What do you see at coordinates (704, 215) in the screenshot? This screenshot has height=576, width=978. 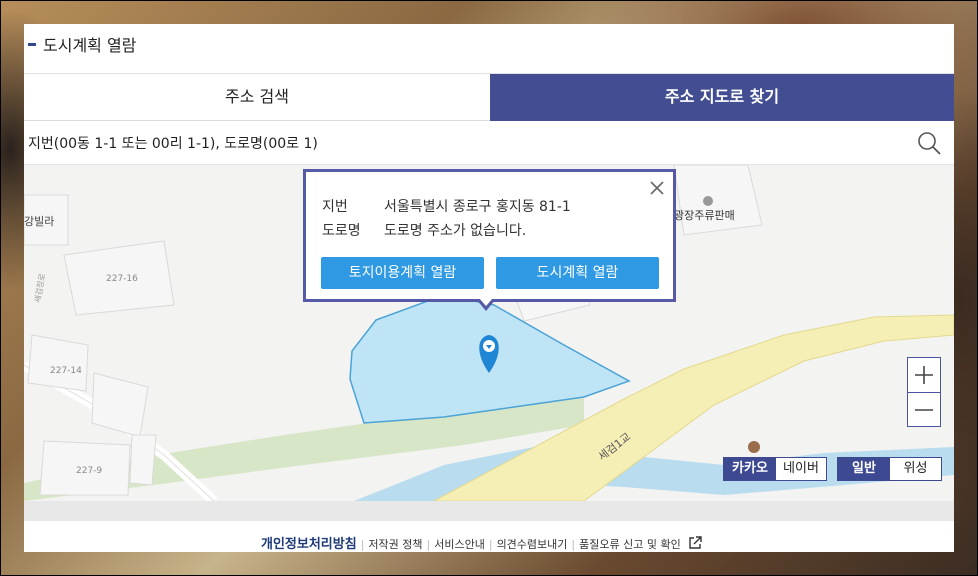 I see `map-label-store: 광장주류판매` at bounding box center [704, 215].